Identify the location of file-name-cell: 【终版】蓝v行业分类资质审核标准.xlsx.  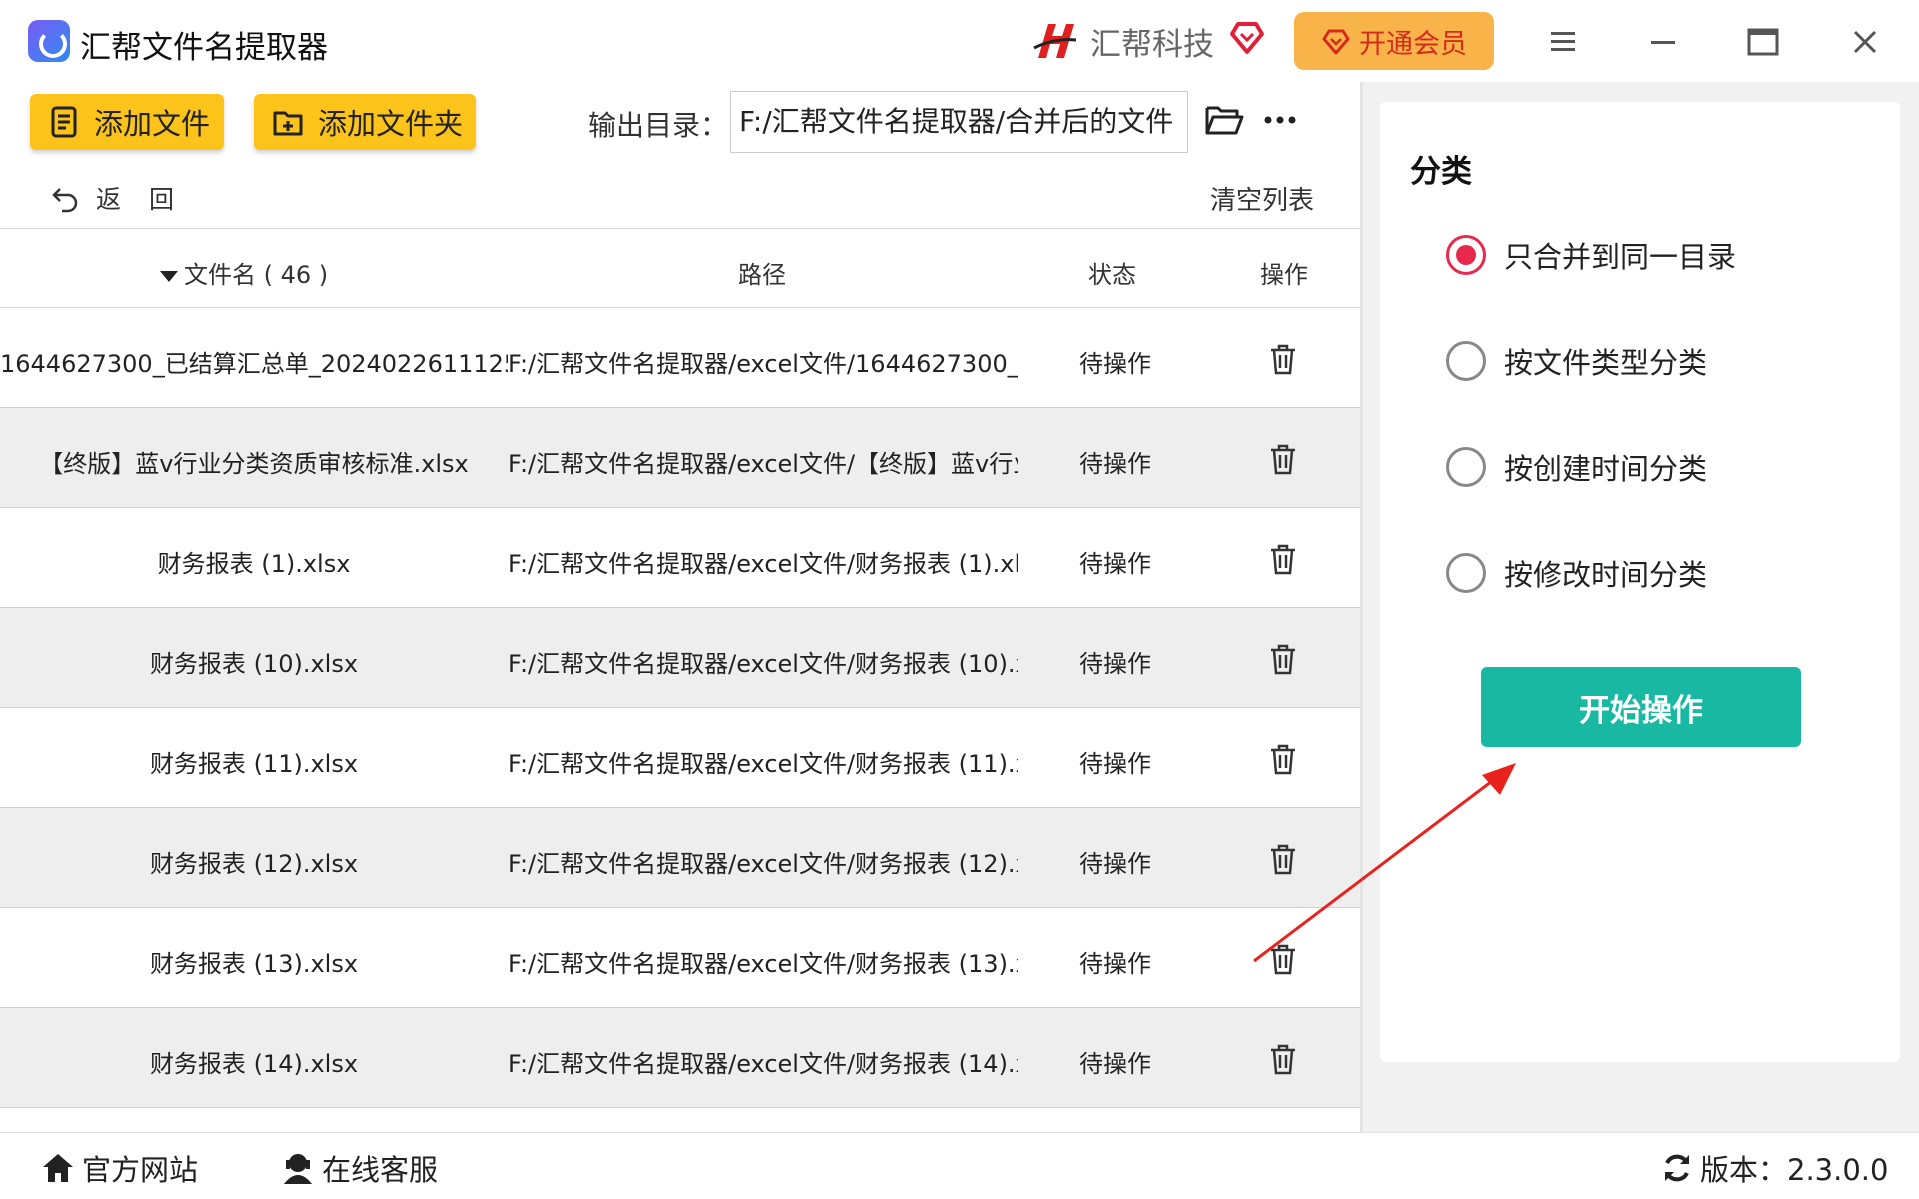
(254, 464).